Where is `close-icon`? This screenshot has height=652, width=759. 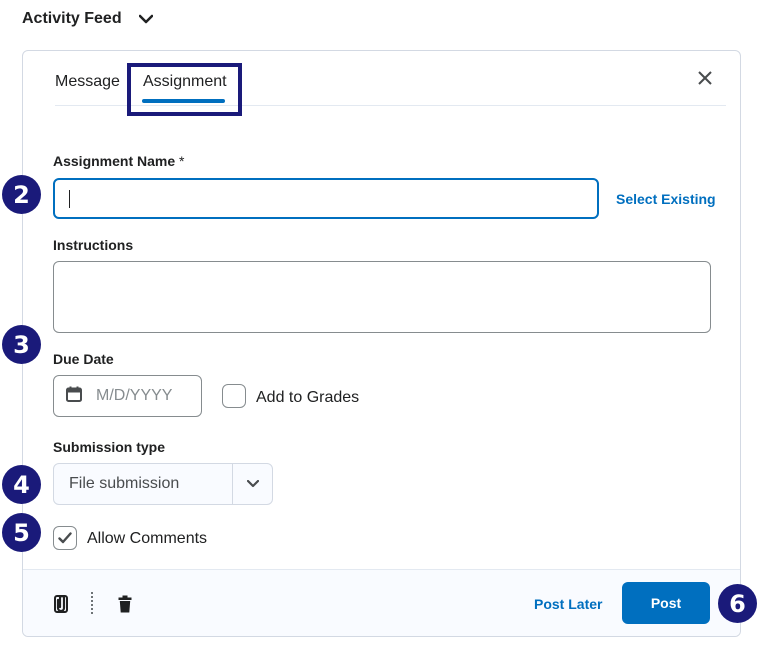 close-icon is located at coordinates (705, 78).